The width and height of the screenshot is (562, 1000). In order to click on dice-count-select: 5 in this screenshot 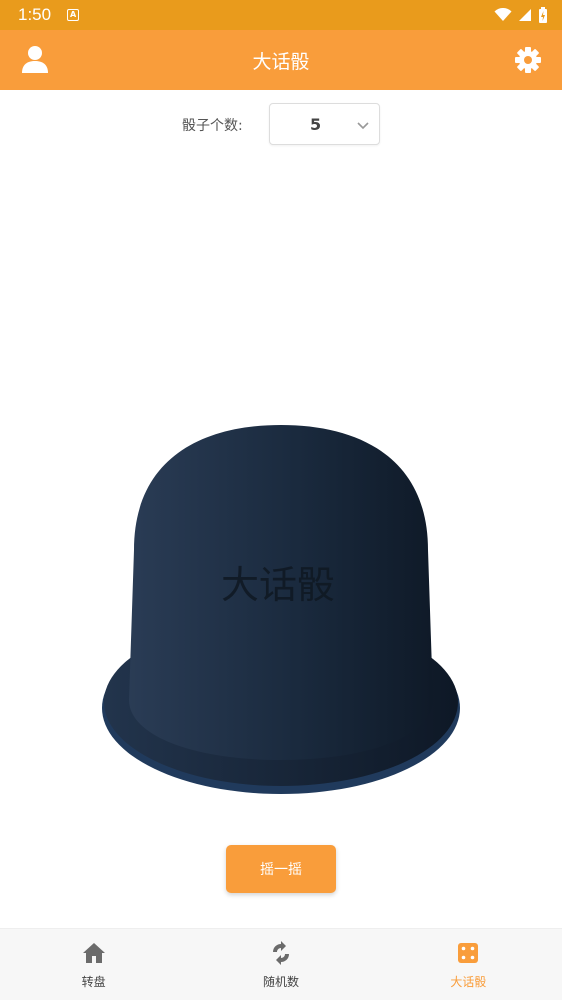, I will do `click(324, 124)`.